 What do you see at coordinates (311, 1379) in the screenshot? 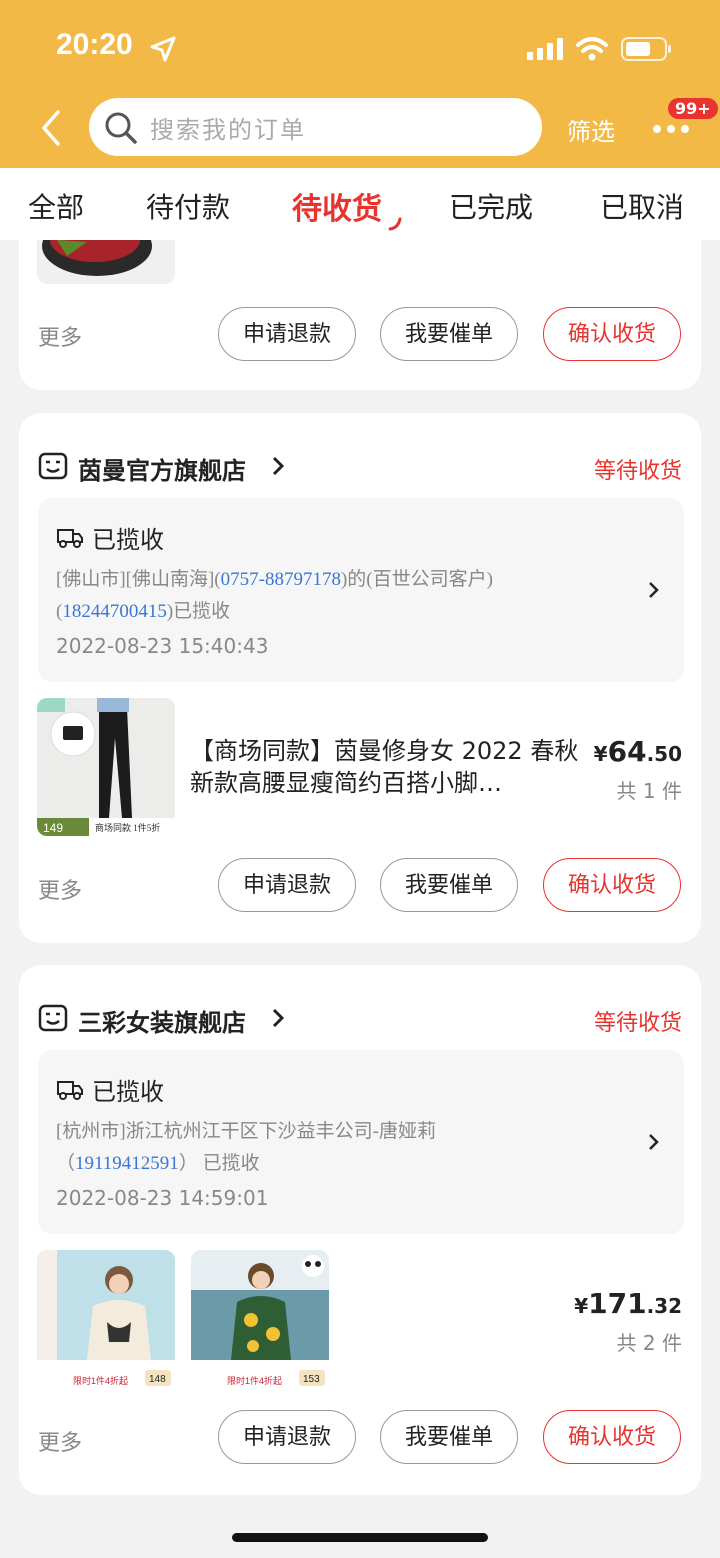
I see `thumb-price-label: 153` at bounding box center [311, 1379].